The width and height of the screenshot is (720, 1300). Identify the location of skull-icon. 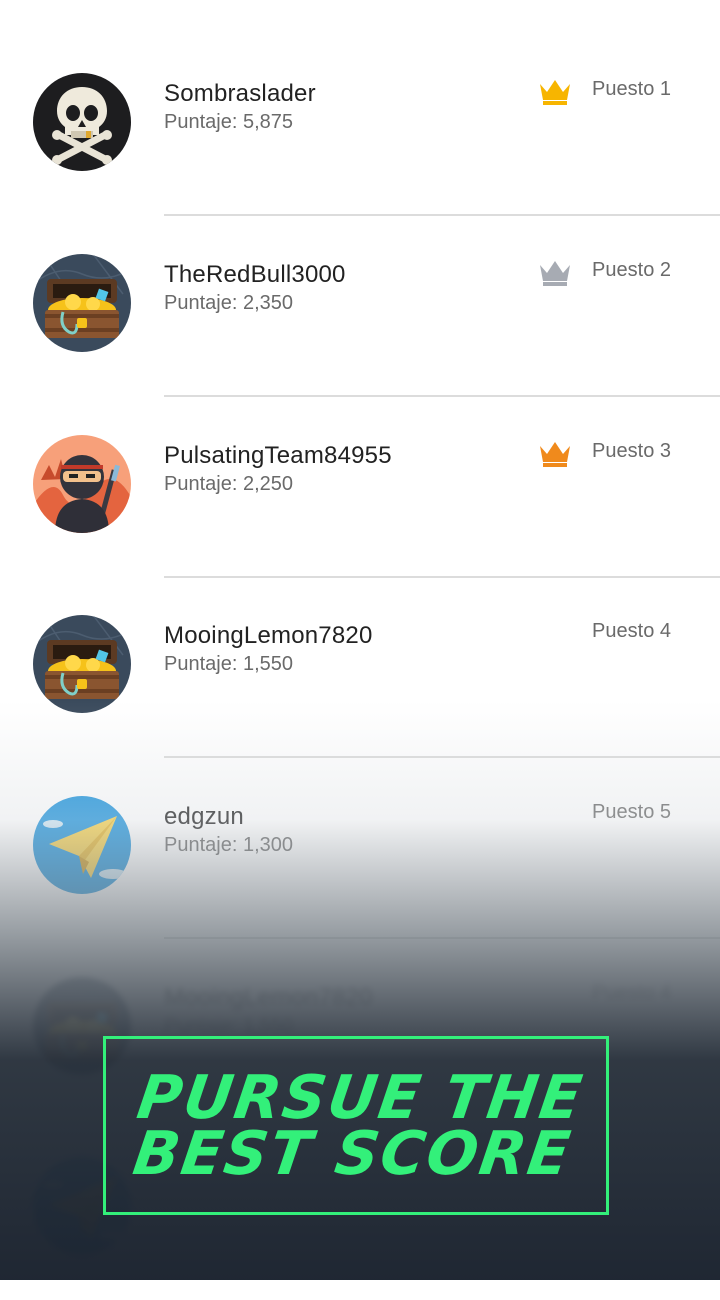
(82, 122).